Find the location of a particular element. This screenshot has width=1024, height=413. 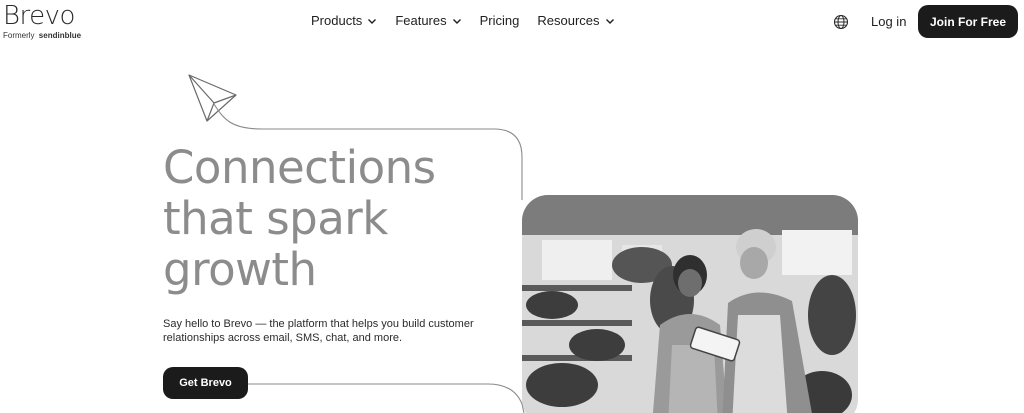

brevo-logo: Brevo Formerly sendinblue is located at coordinates (42, 21).